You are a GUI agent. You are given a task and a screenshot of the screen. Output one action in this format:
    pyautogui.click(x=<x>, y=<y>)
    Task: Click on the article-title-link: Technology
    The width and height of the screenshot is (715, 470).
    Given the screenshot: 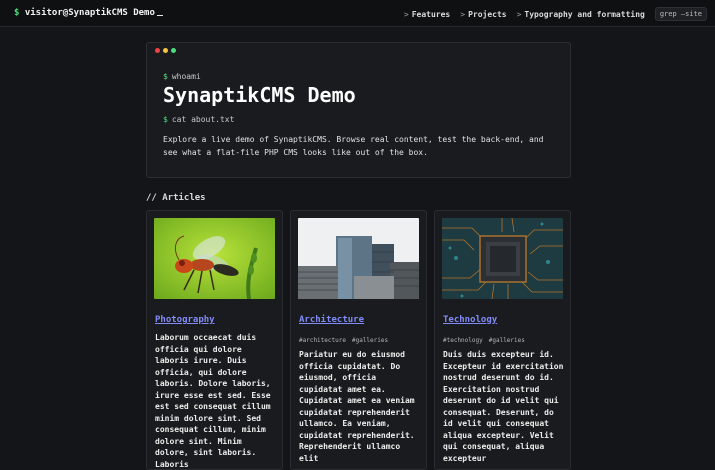 What is the action you would take?
    pyautogui.click(x=470, y=320)
    